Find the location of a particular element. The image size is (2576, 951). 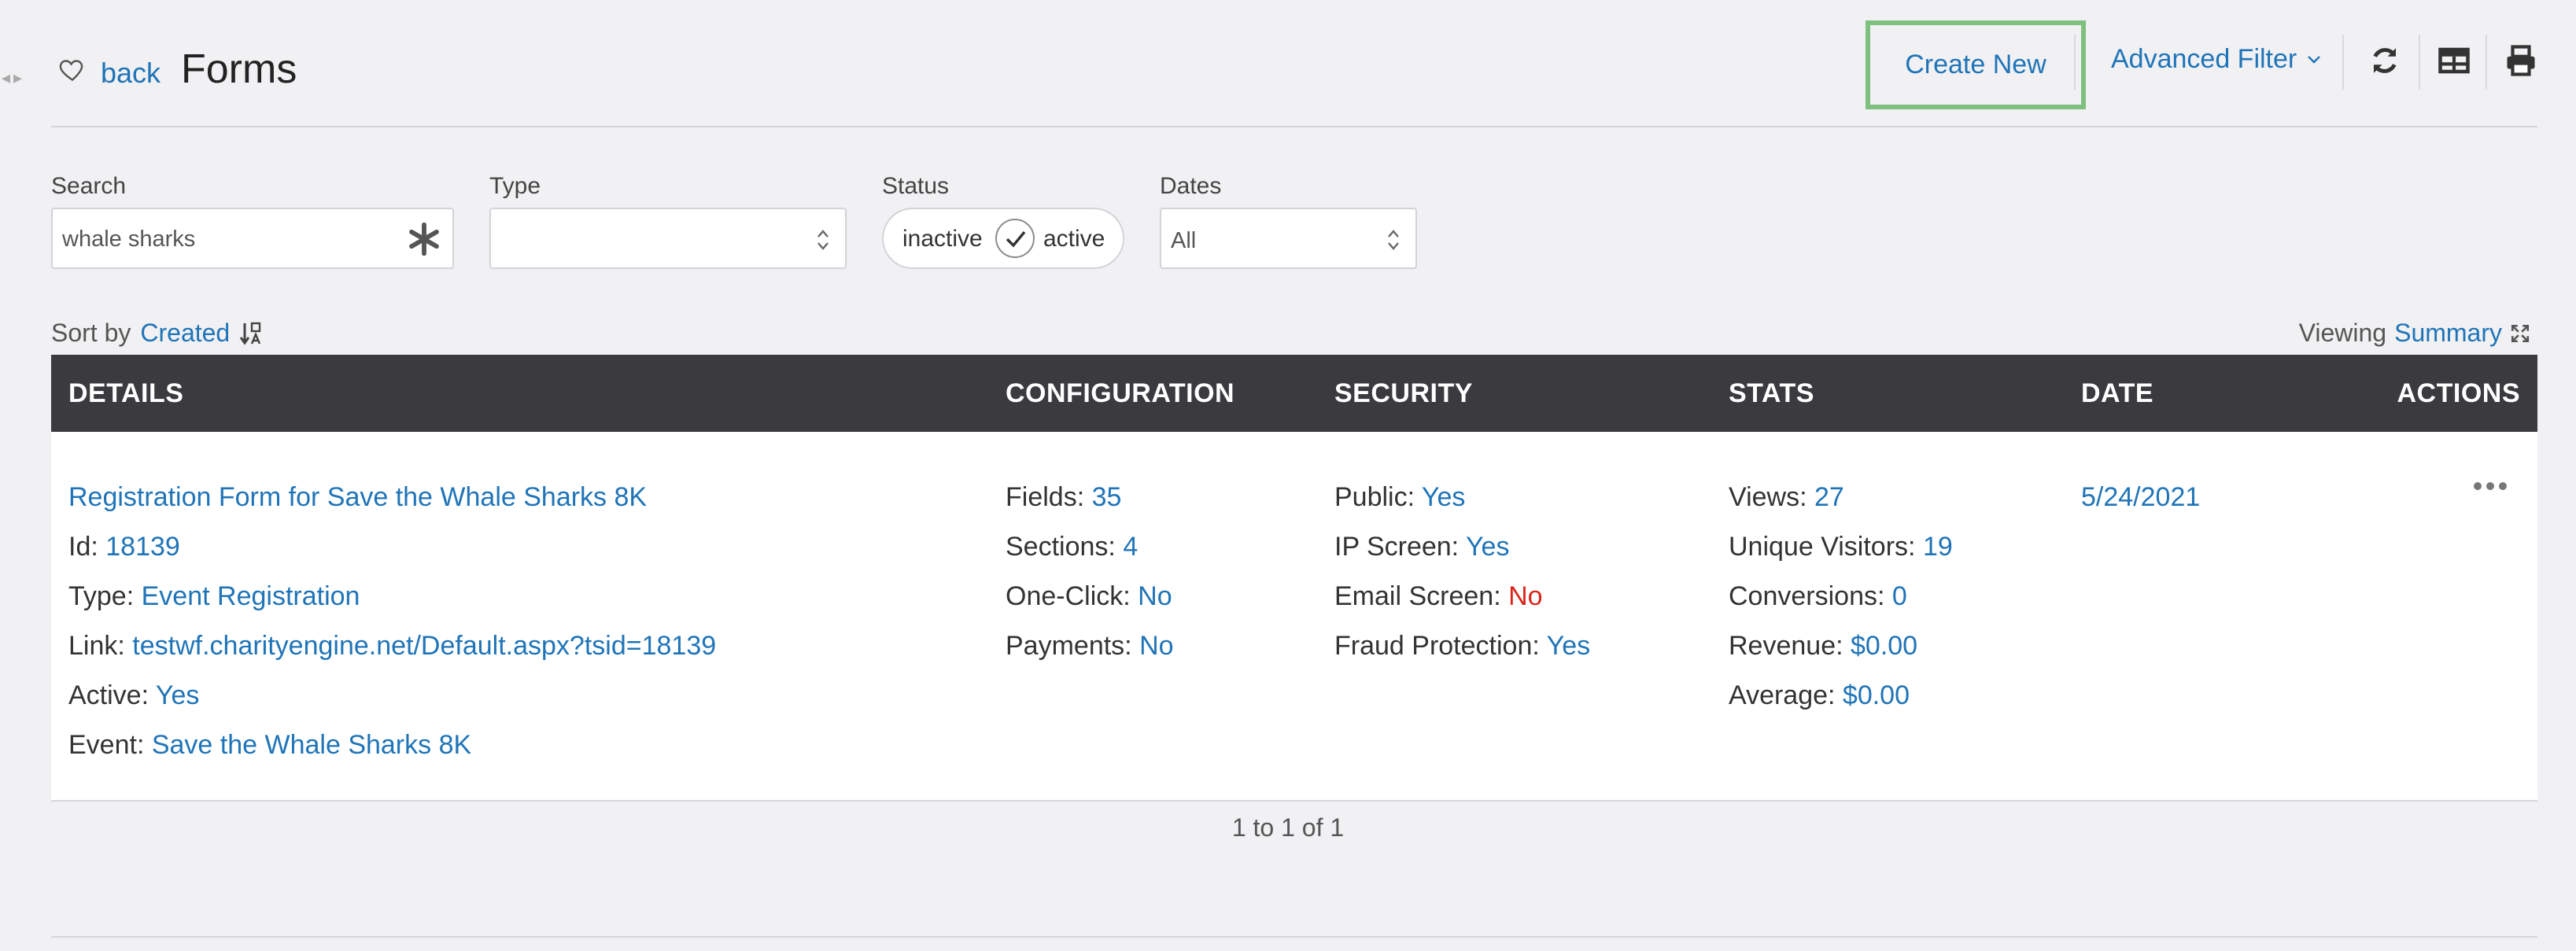

col-header-security: SECURITY is located at coordinates (1403, 394).